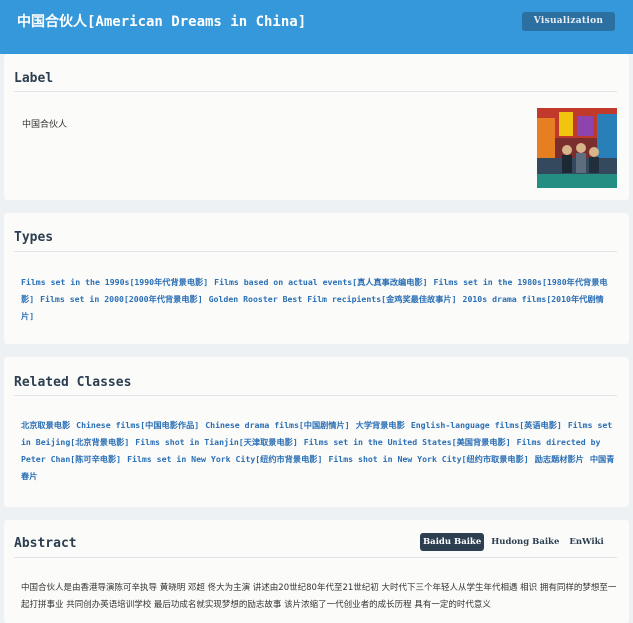  I want to click on related-class-link: Films set in New York City[纽约市背景电影], so click(224, 459).